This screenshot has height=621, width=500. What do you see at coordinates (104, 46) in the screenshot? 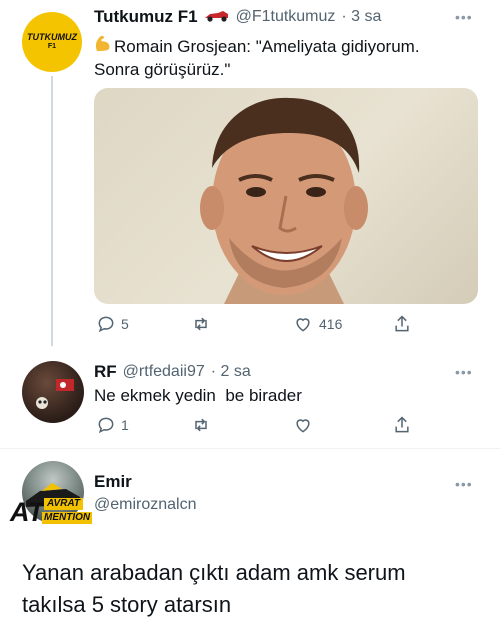
I see `flexed-biceps-icon` at bounding box center [104, 46].